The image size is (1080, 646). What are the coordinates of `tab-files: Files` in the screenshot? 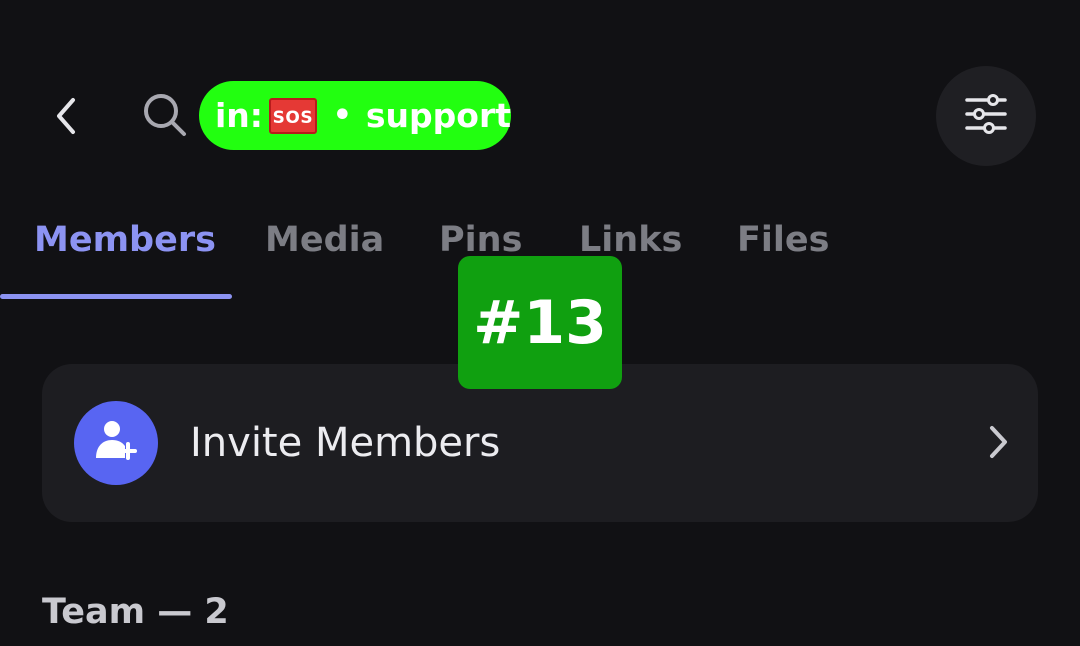 It's located at (783, 240).